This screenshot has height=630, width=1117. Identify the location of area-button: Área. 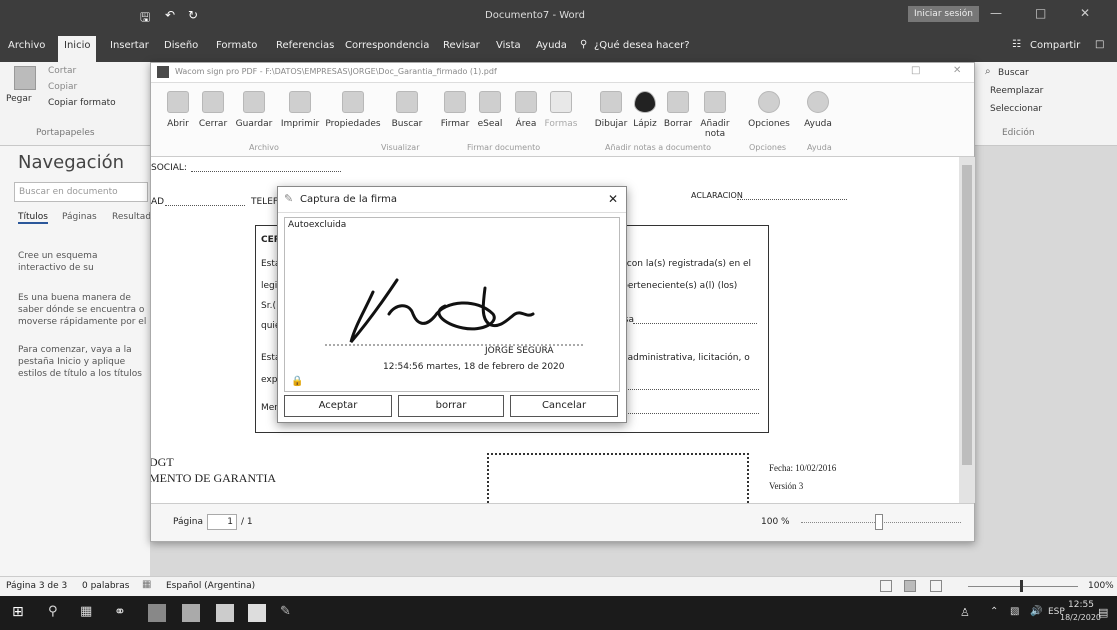
(526, 108).